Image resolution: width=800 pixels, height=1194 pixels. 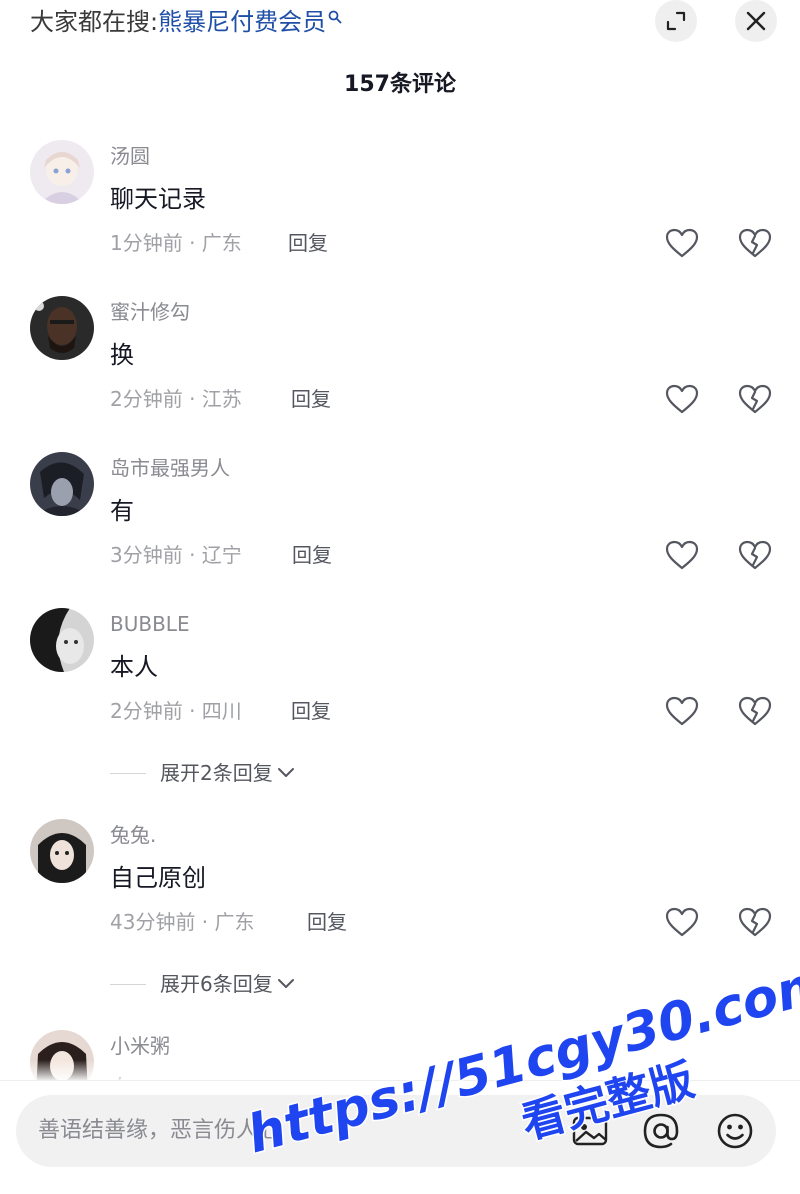 I want to click on comment-username: 岛市最强男人, so click(x=170, y=468).